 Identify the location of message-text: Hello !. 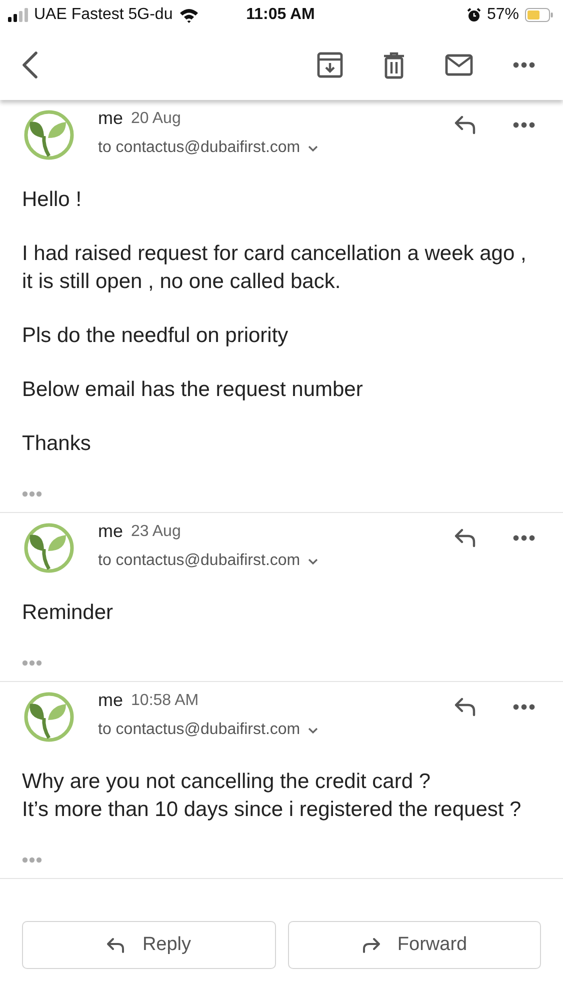
(52, 200).